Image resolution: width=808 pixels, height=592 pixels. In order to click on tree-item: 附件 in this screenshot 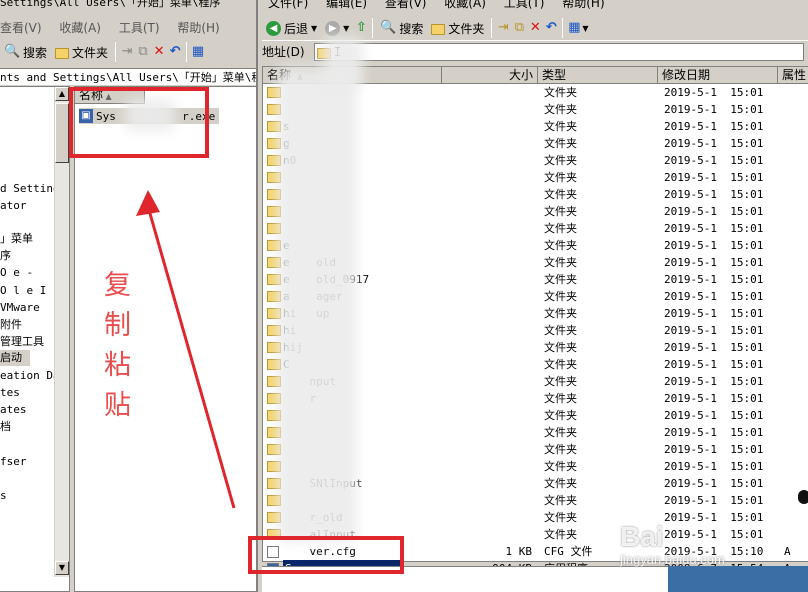, I will do `click(11, 325)`.